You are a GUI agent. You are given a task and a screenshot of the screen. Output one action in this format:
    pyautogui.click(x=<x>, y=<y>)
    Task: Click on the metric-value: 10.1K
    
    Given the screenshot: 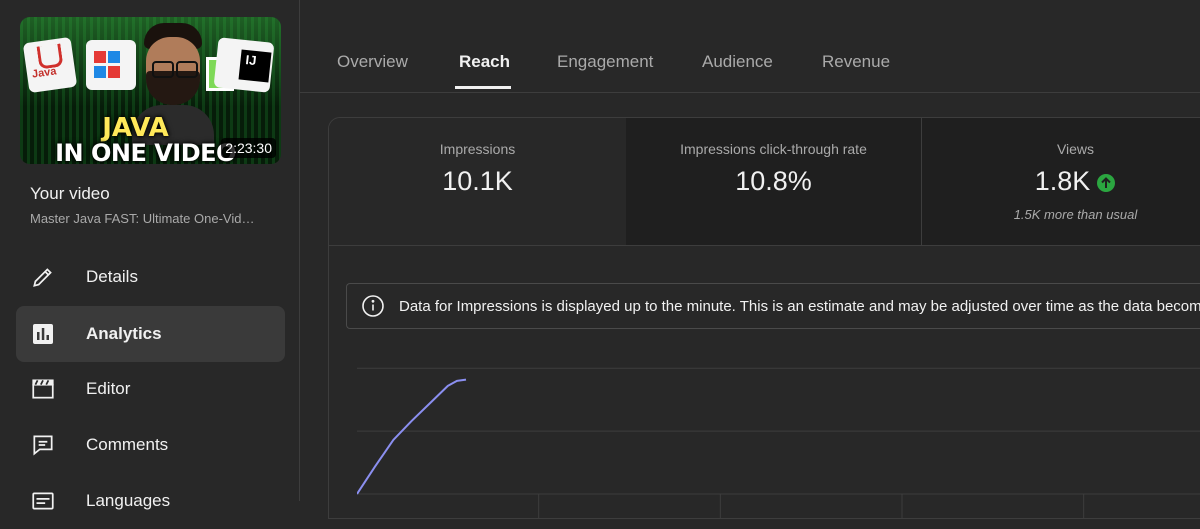 What is the action you would take?
    pyautogui.click(x=477, y=181)
    